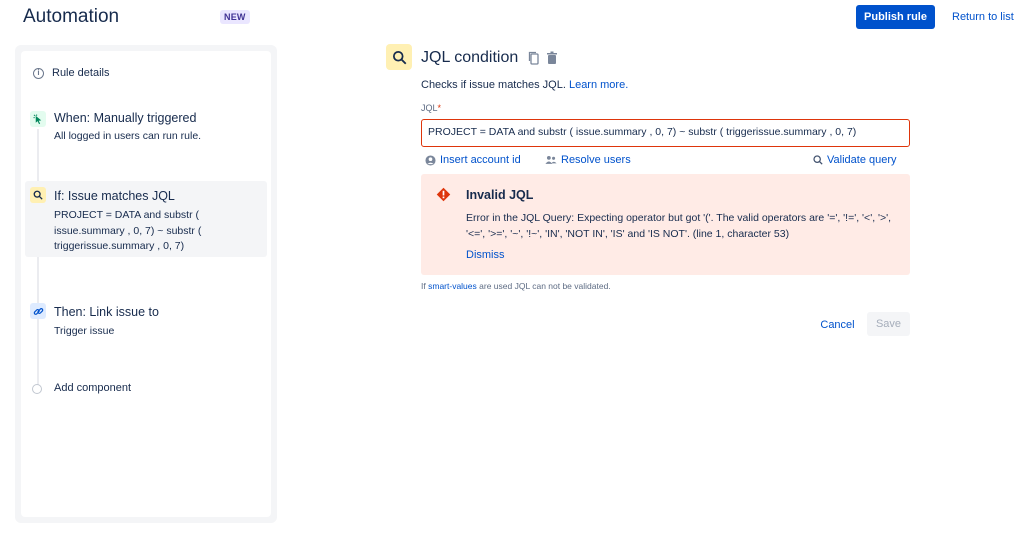 The image size is (1024, 533). What do you see at coordinates (983, 17) in the screenshot?
I see `return-to-list-button: Return to list` at bounding box center [983, 17].